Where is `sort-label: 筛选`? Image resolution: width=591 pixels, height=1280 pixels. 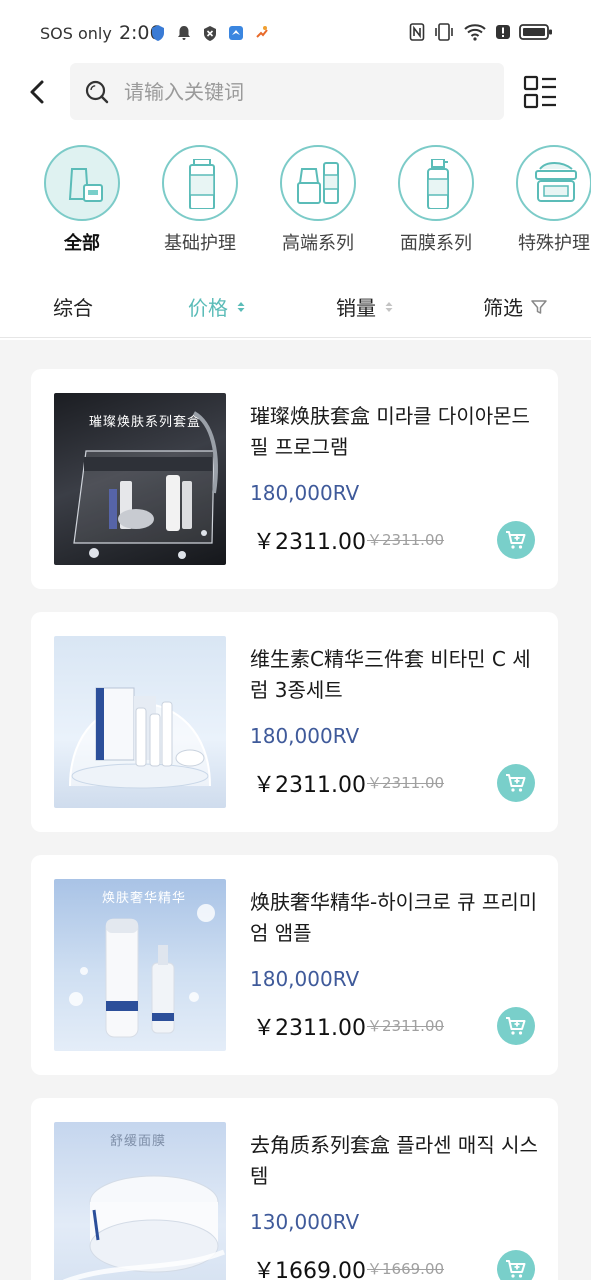 sort-label: 筛选 is located at coordinates (503, 308).